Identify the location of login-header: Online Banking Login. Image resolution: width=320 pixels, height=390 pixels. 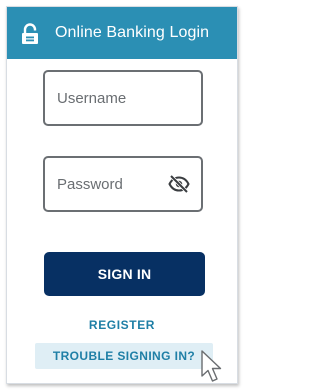
(122, 33).